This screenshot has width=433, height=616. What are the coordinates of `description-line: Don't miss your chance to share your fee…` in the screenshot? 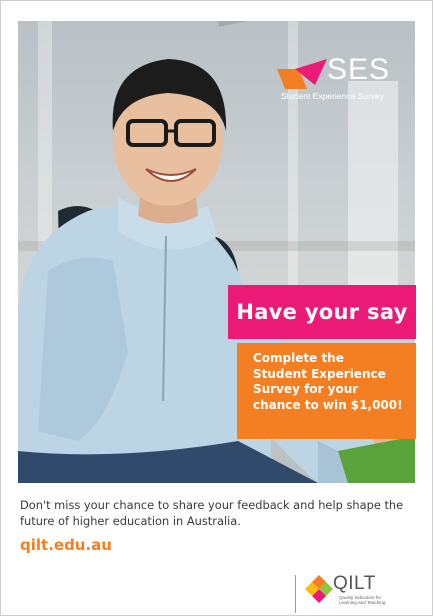 It's located at (212, 505).